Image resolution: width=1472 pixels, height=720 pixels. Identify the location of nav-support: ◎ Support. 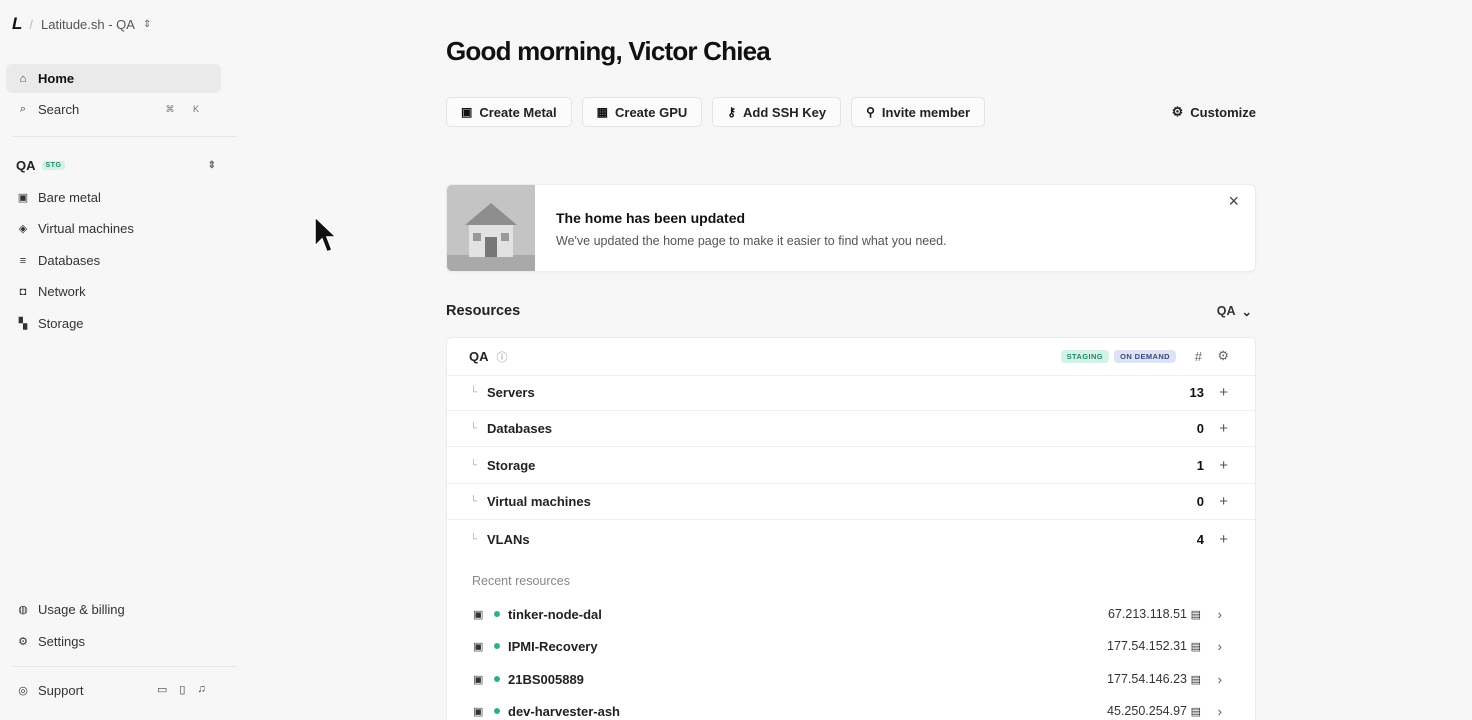
(76, 690).